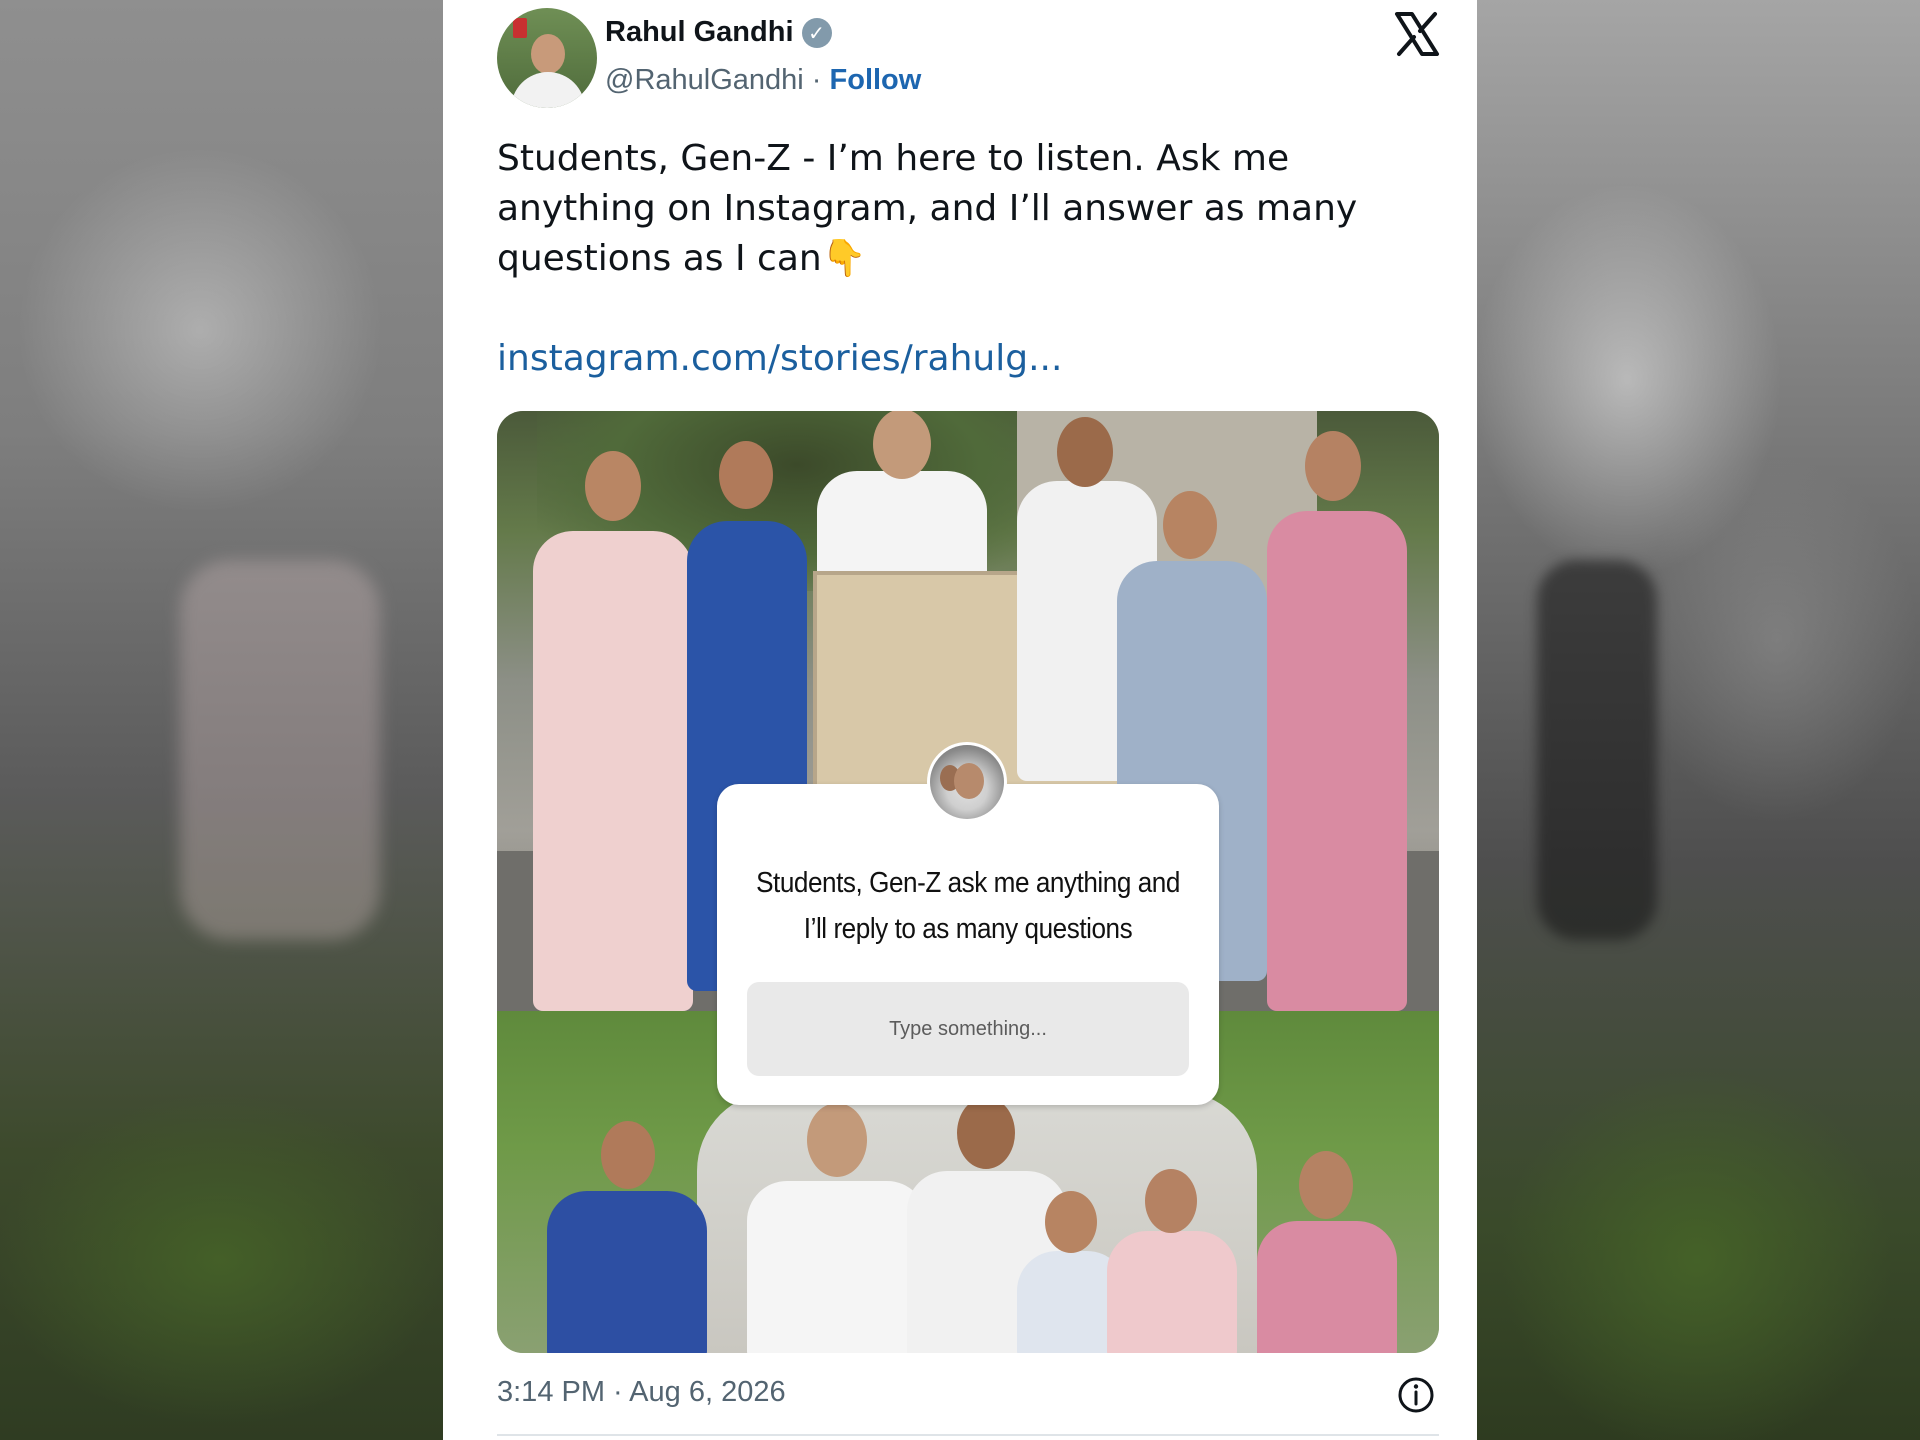 Image resolution: width=1920 pixels, height=1440 pixels. What do you see at coordinates (876, 80) in the screenshot?
I see `follow-button: Follow` at bounding box center [876, 80].